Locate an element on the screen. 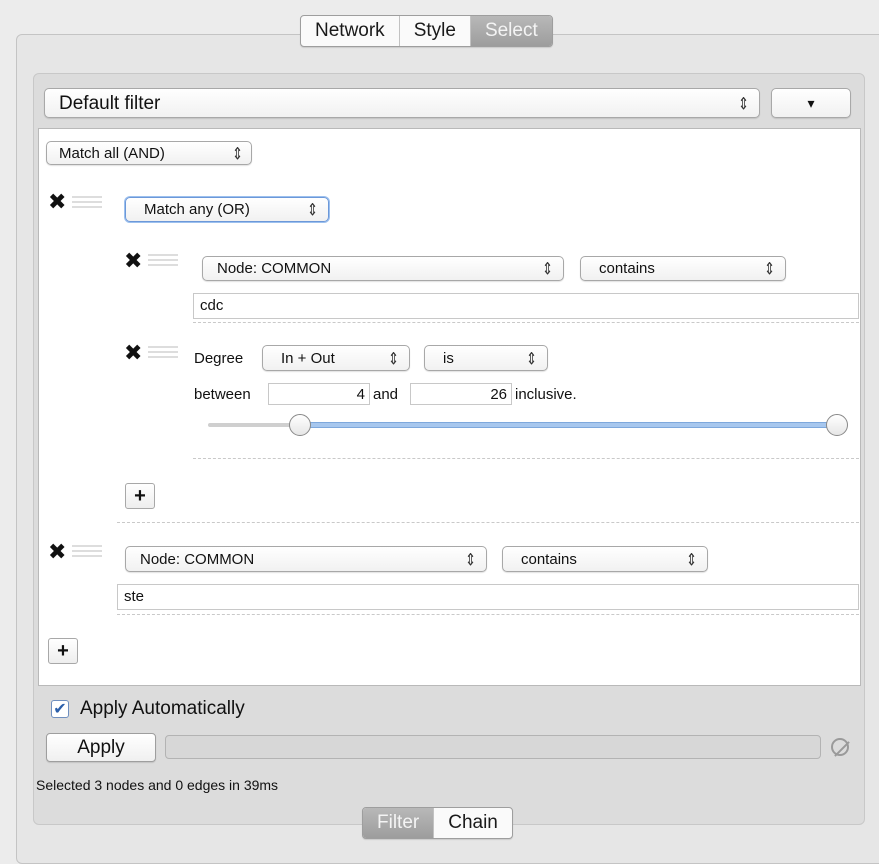 This screenshot has height=864, width=879. column-select-2: Node: COMMON ⇕ is located at coordinates (306, 559).